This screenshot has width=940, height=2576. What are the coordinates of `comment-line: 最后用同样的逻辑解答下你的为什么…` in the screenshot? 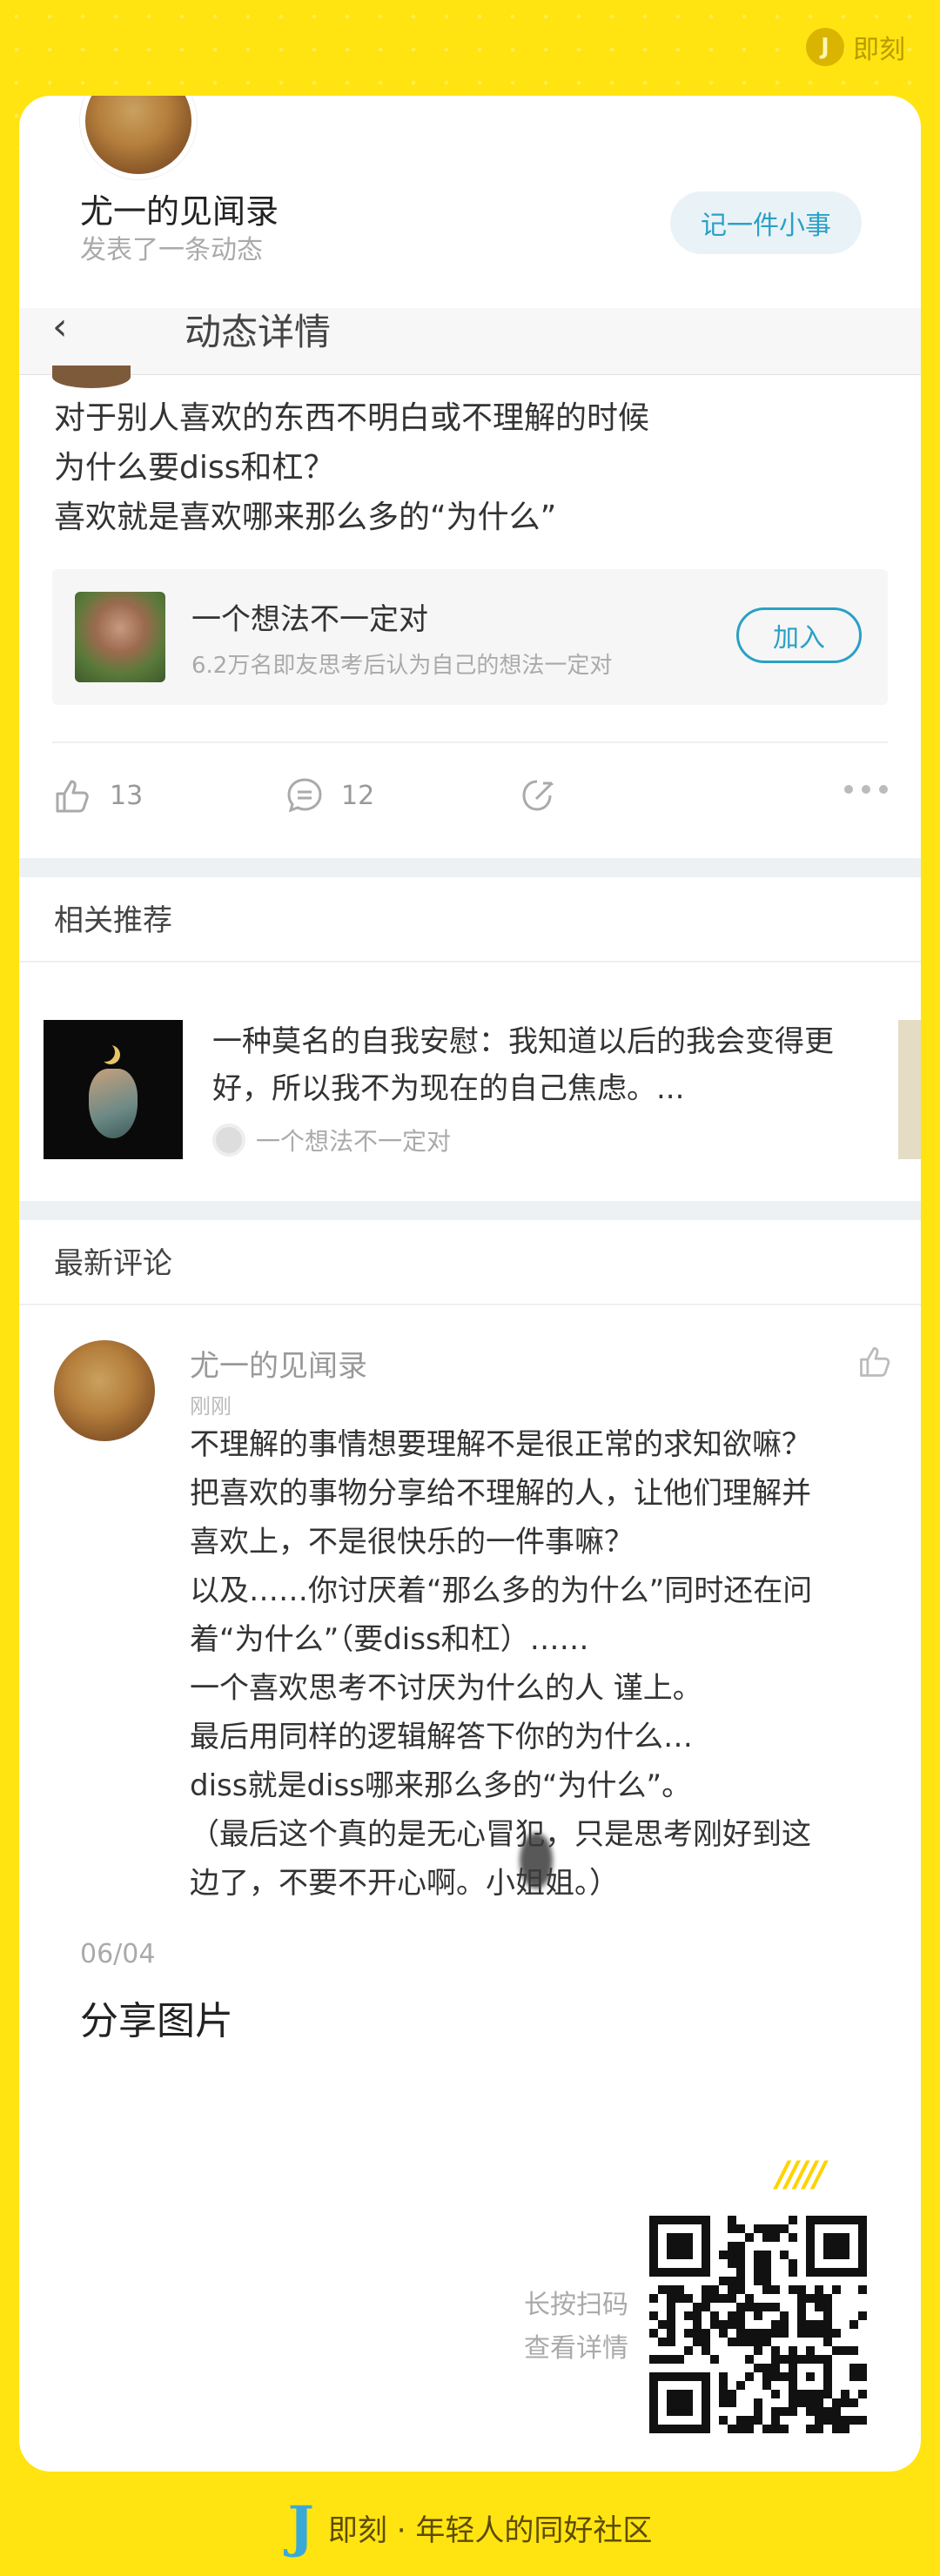 It's located at (442, 1737).